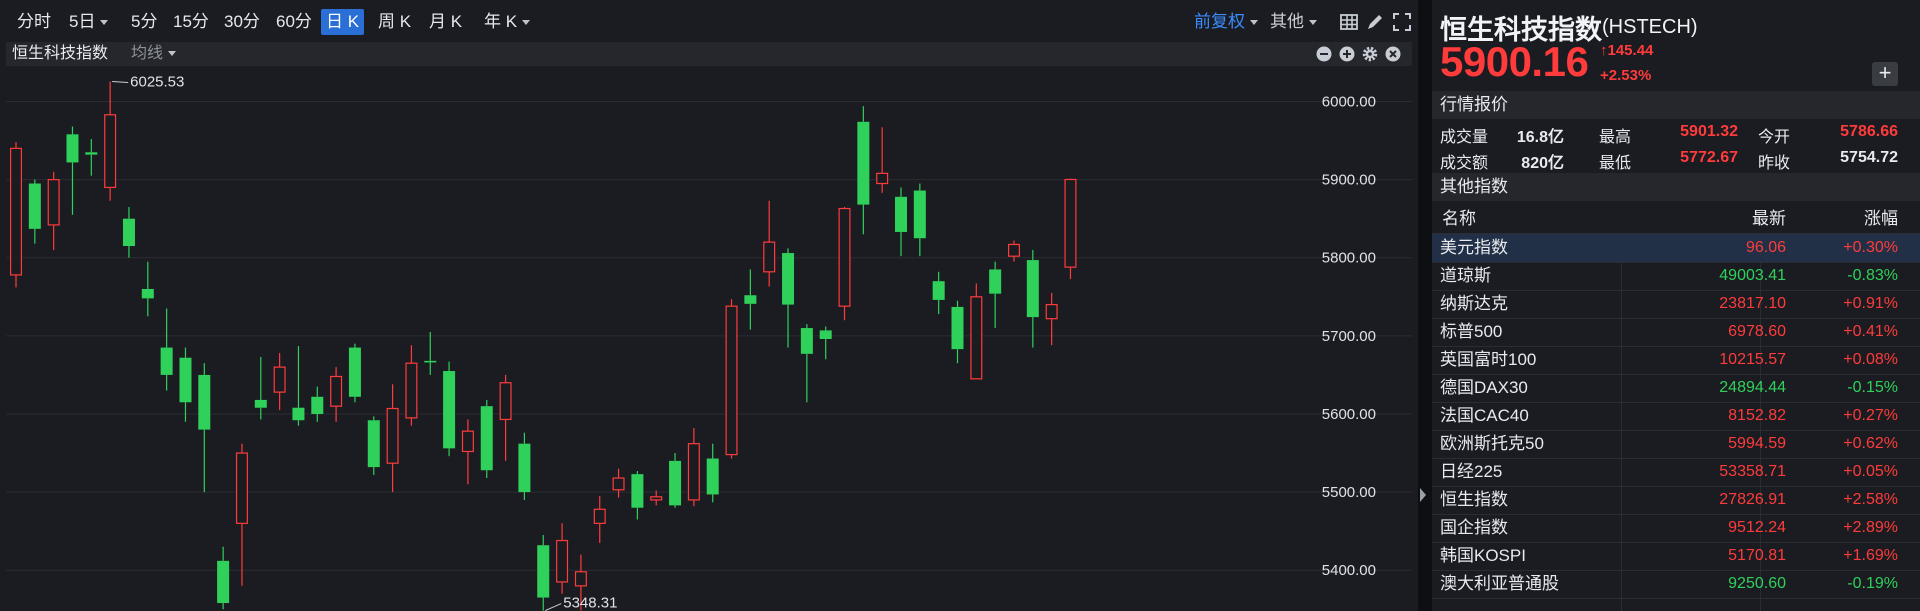 The width and height of the screenshot is (1920, 611). I want to click on period-tab-label: 60分, so click(294, 21).